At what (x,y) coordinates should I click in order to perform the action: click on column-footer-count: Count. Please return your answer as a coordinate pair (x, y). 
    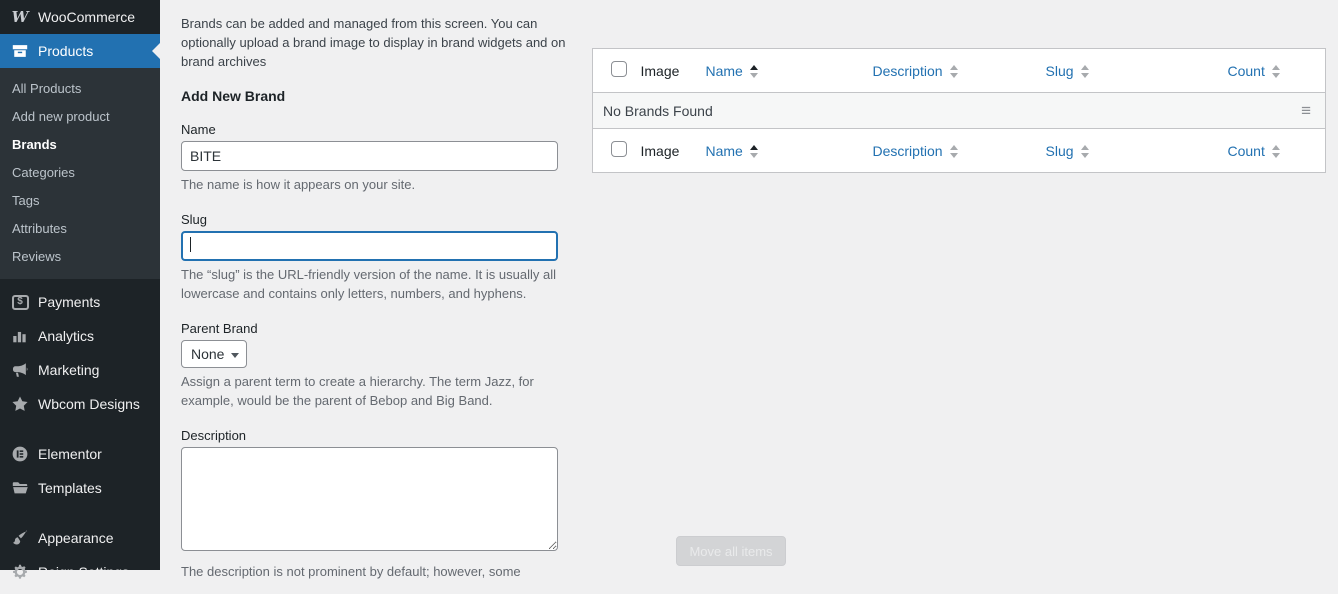
    Looking at the image, I should click on (1271, 150).